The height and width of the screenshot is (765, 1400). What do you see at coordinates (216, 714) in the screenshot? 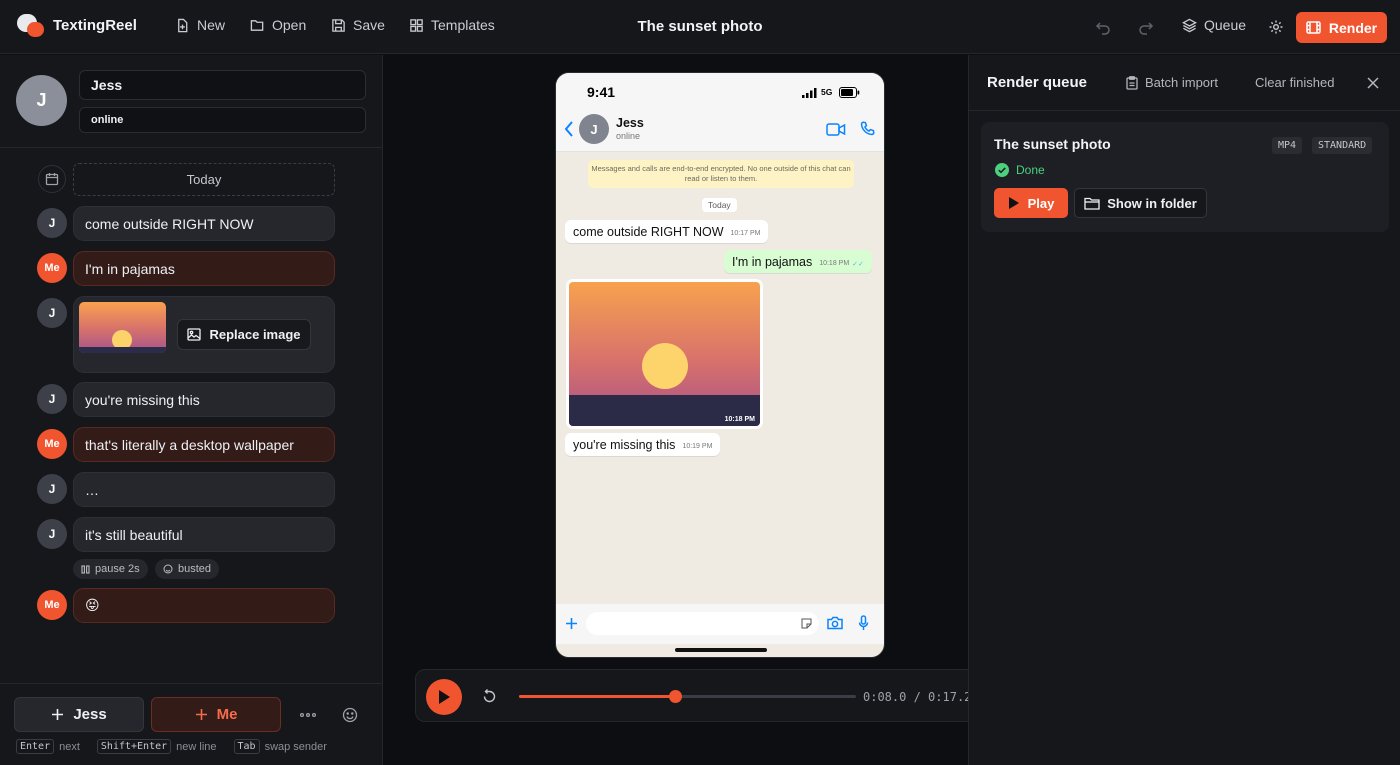
I see `add-me-message-button: Me` at bounding box center [216, 714].